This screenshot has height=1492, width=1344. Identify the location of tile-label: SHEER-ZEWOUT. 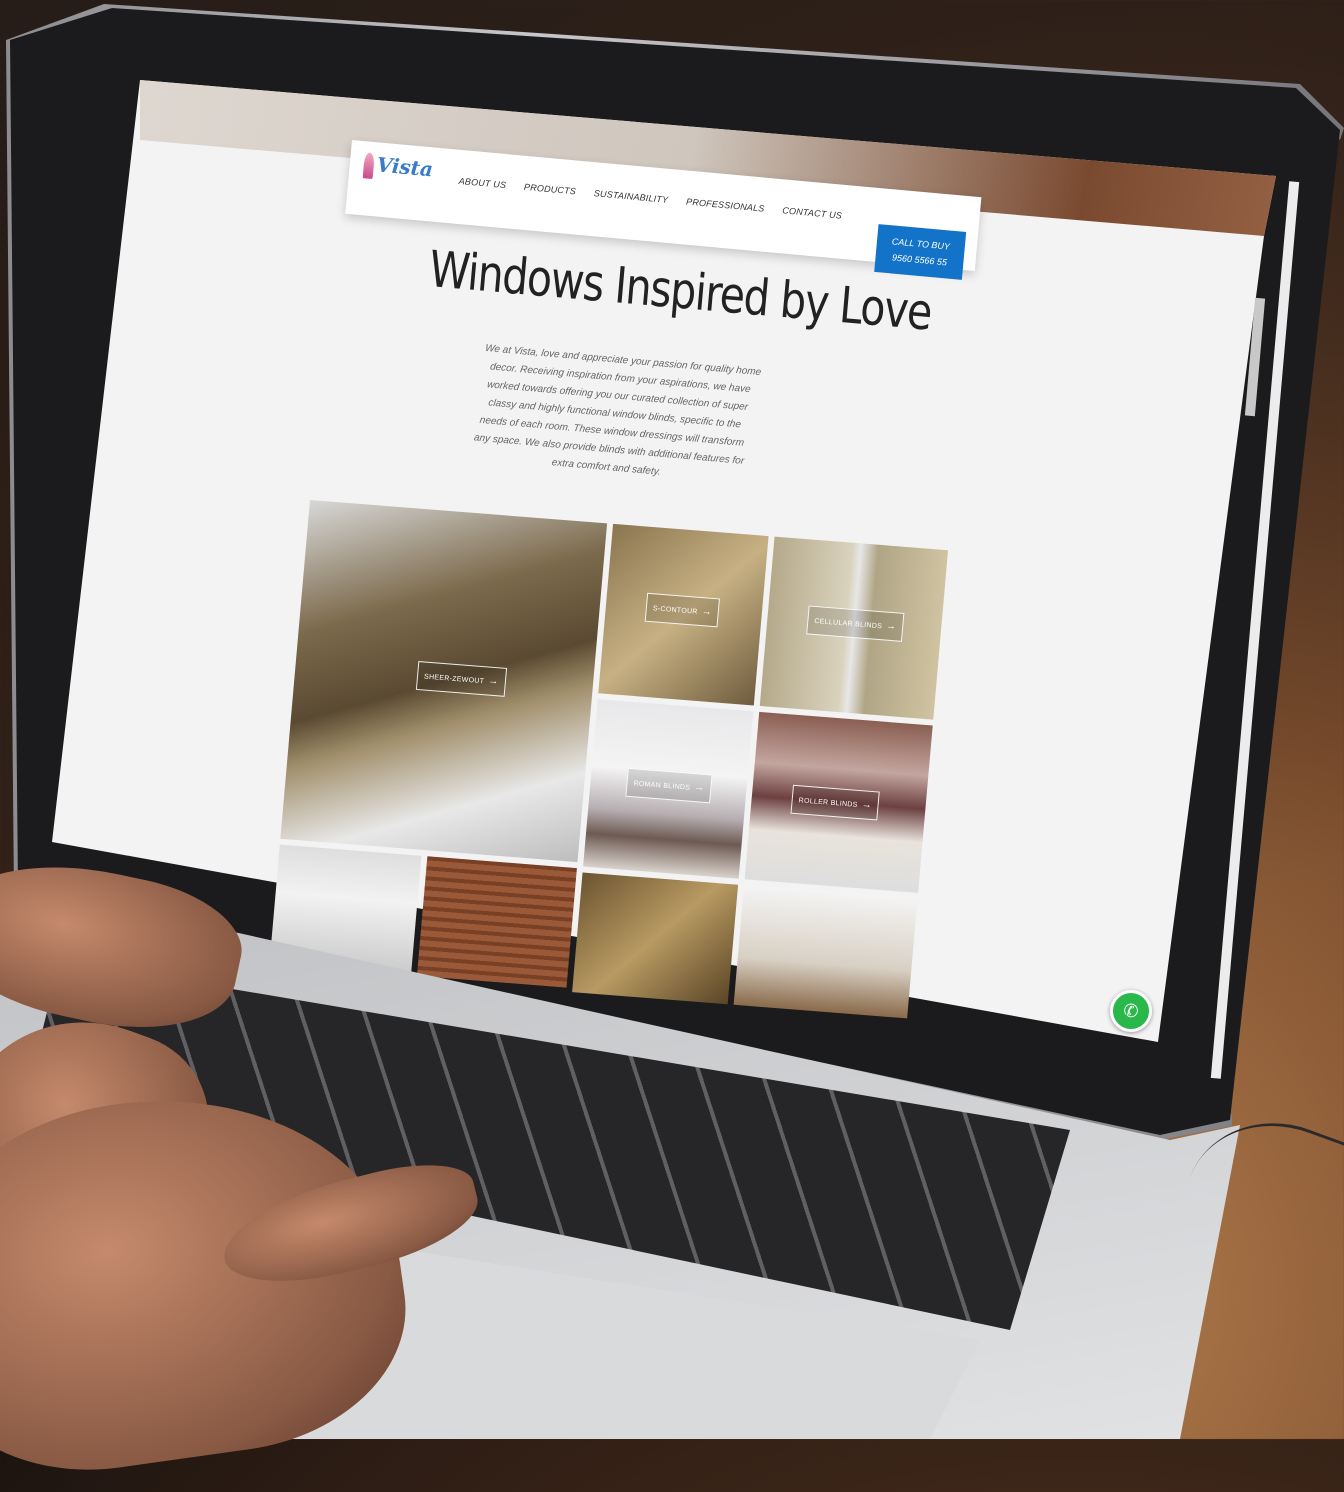
(454, 679).